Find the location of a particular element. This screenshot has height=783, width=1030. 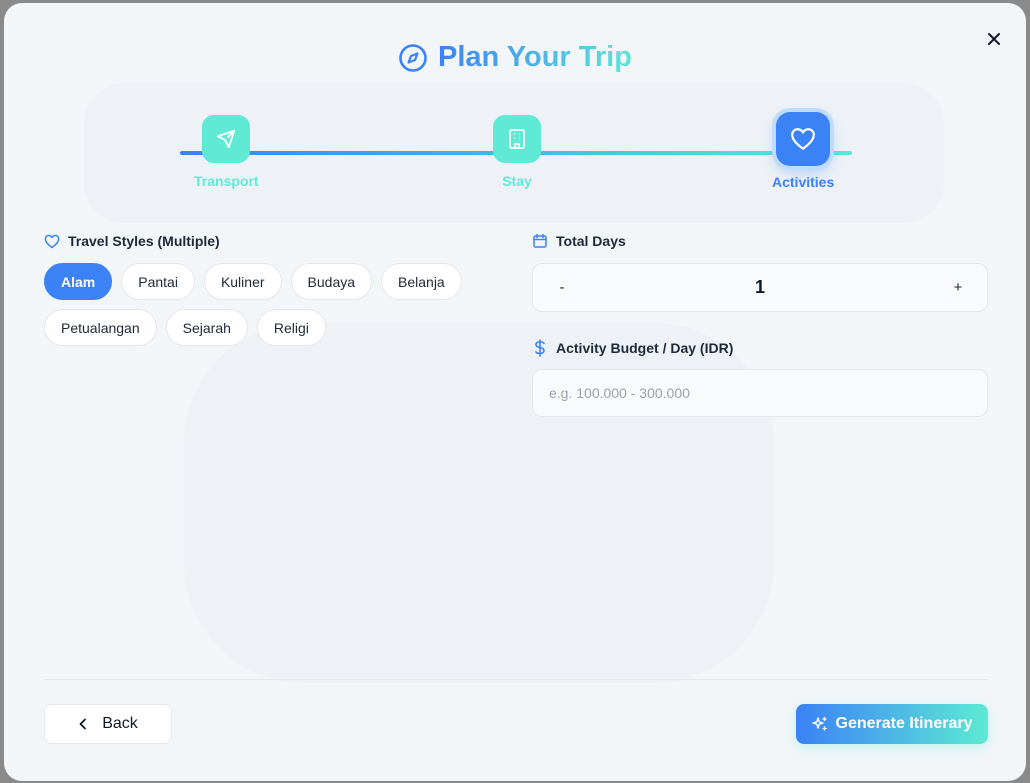

plane-icon is located at coordinates (226, 139).